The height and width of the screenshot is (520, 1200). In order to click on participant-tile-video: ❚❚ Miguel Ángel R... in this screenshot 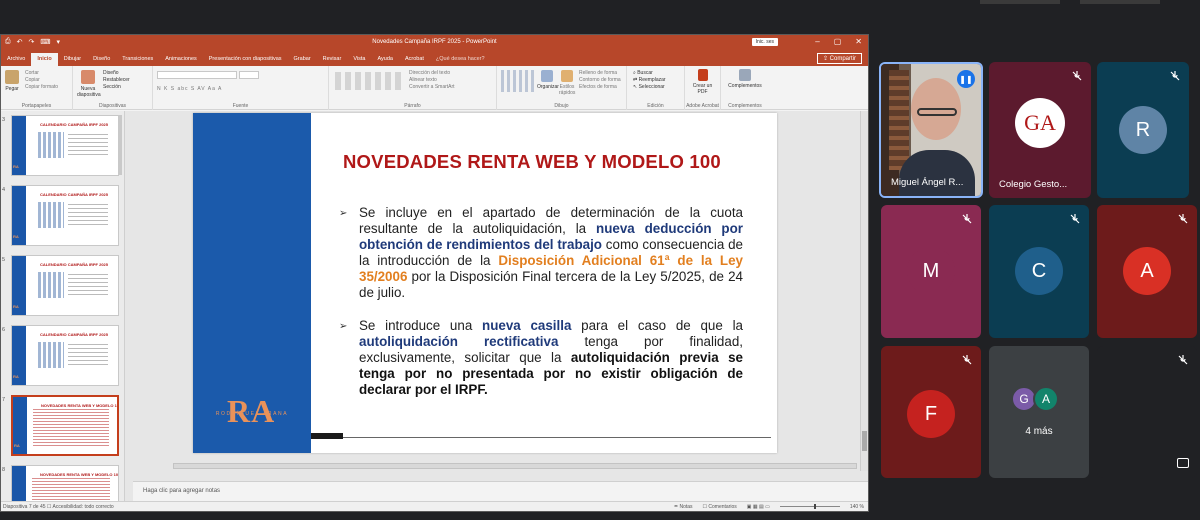, I will do `click(931, 130)`.